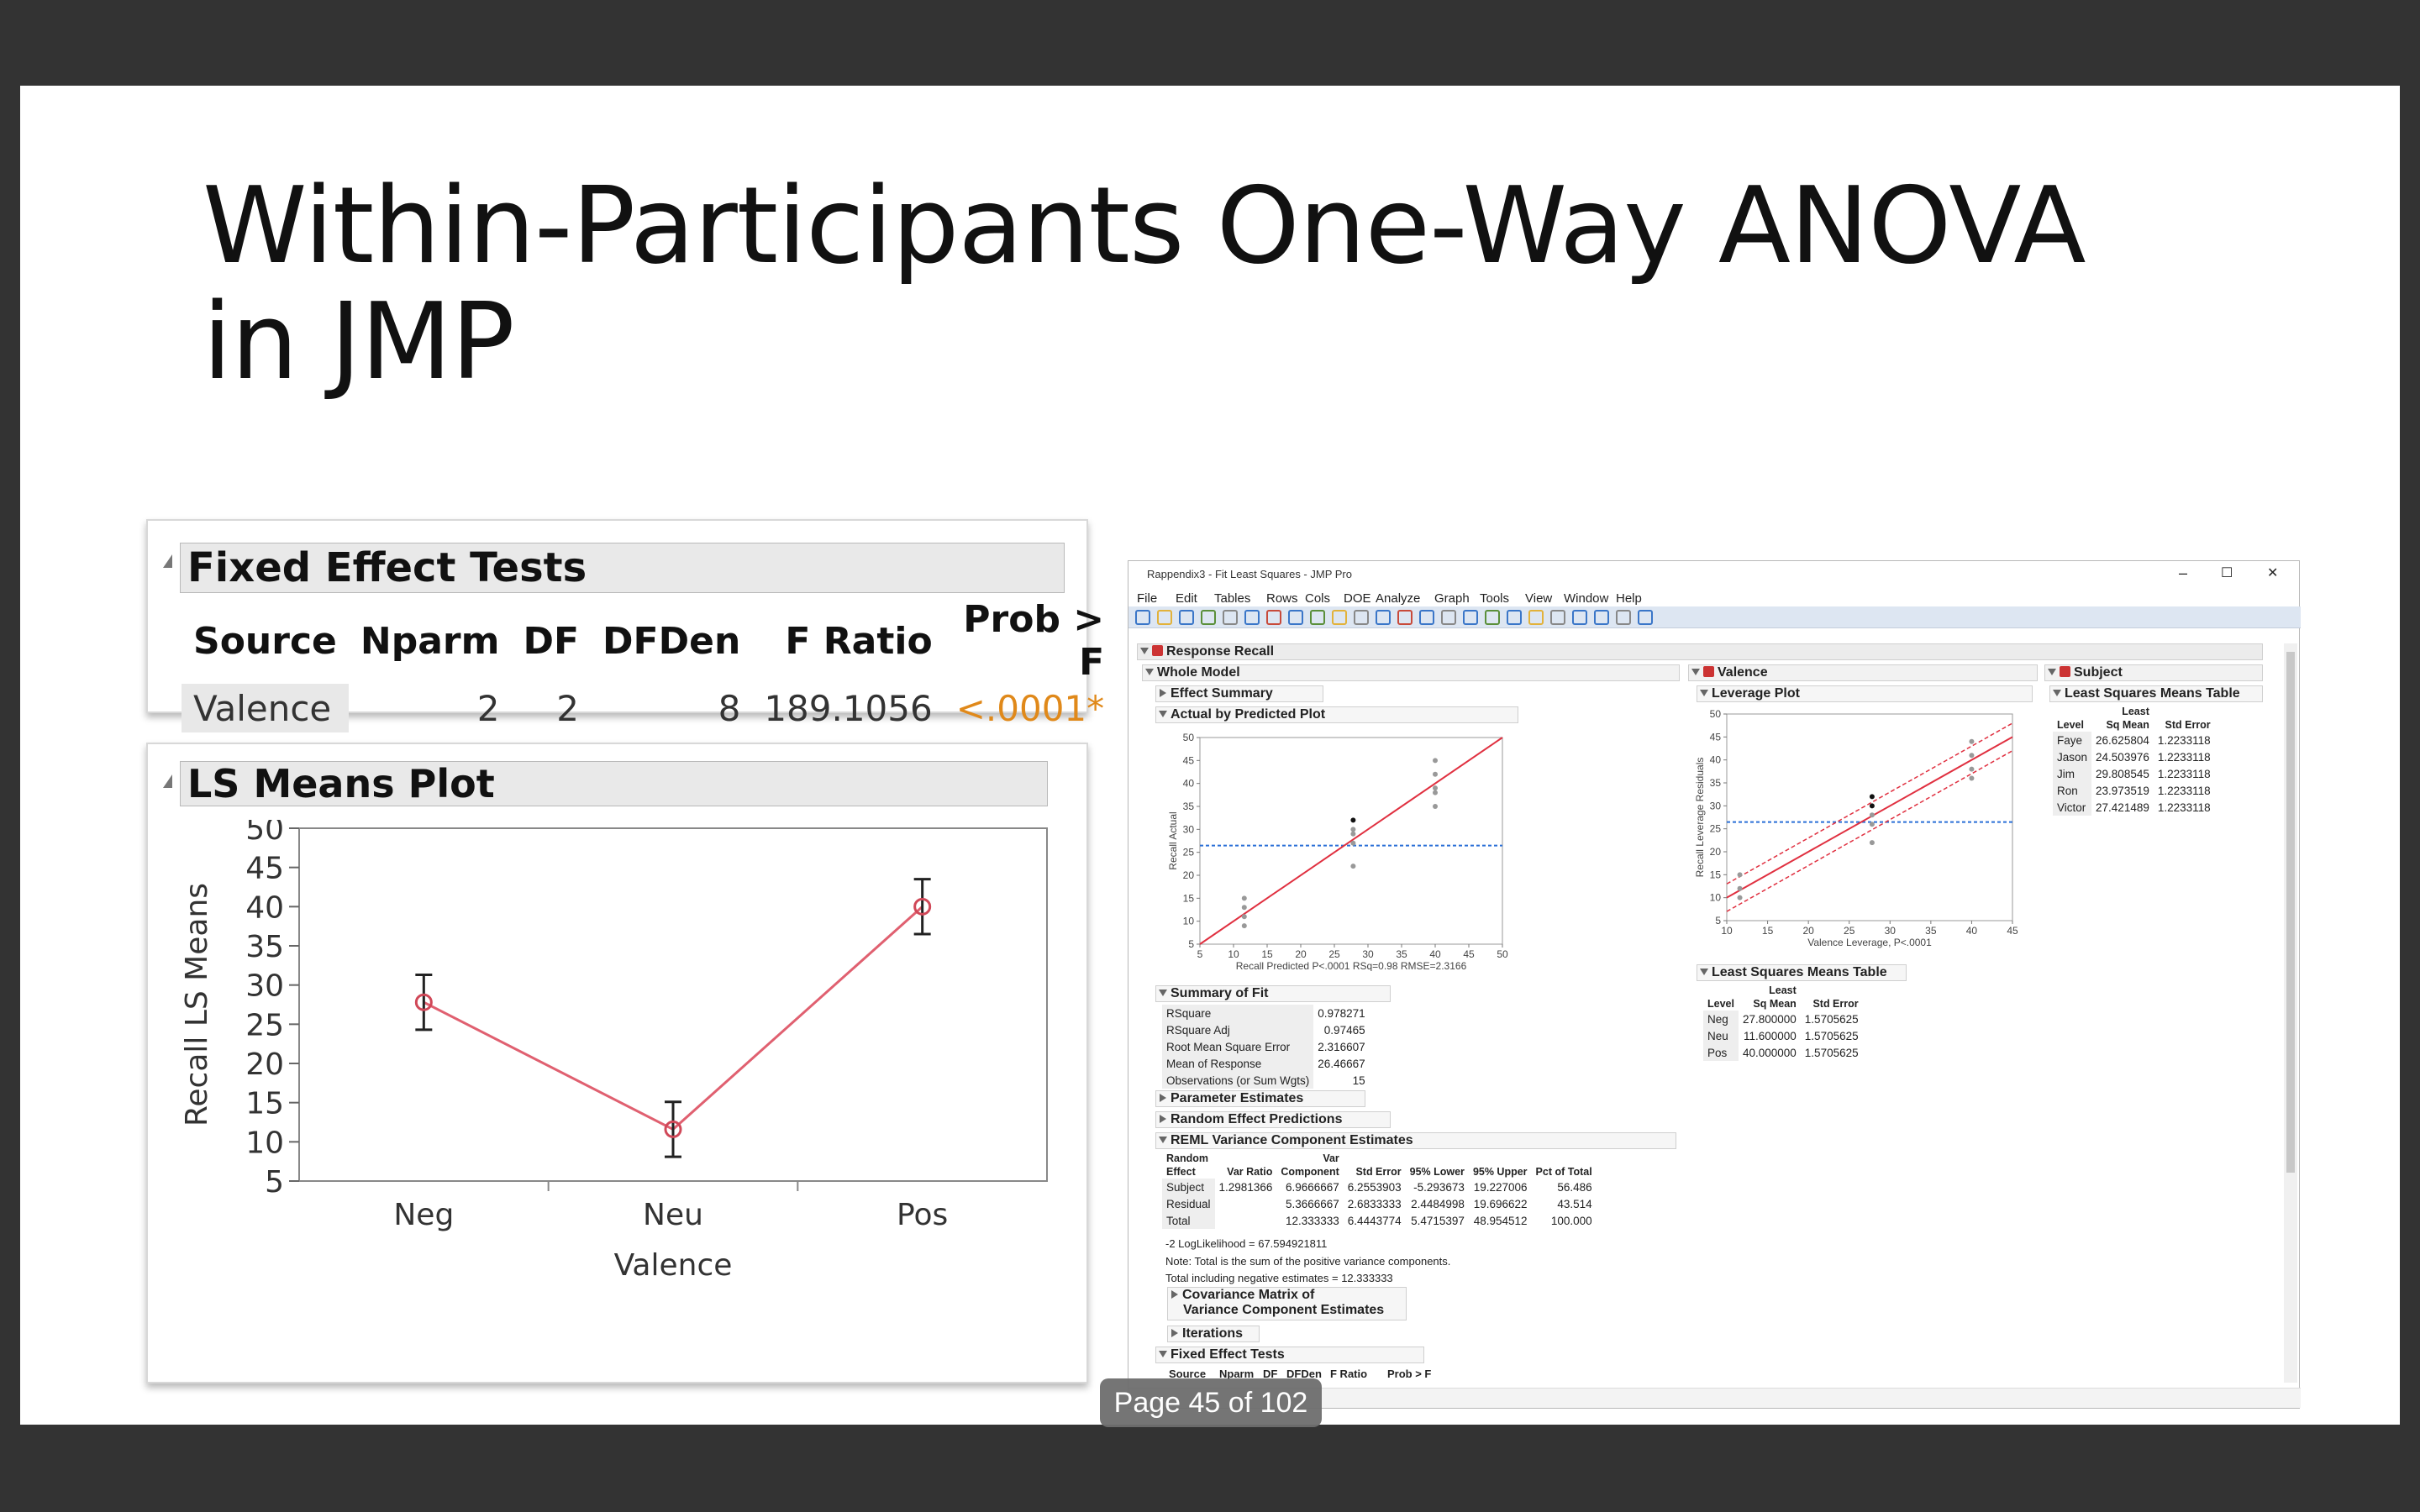 This screenshot has height=1512, width=2420. What do you see at coordinates (1186, 598) in the screenshot?
I see `menu-edit: Edit` at bounding box center [1186, 598].